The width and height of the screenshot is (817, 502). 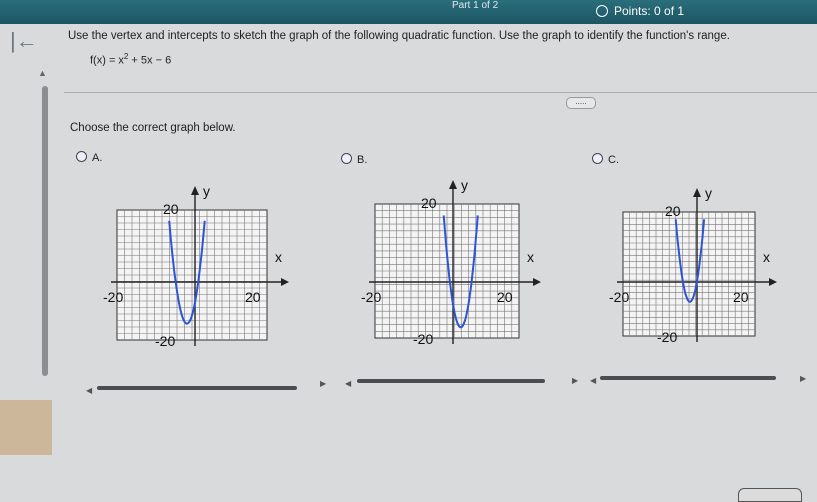 What do you see at coordinates (602, 11) in the screenshot?
I see `points-circle-icon` at bounding box center [602, 11].